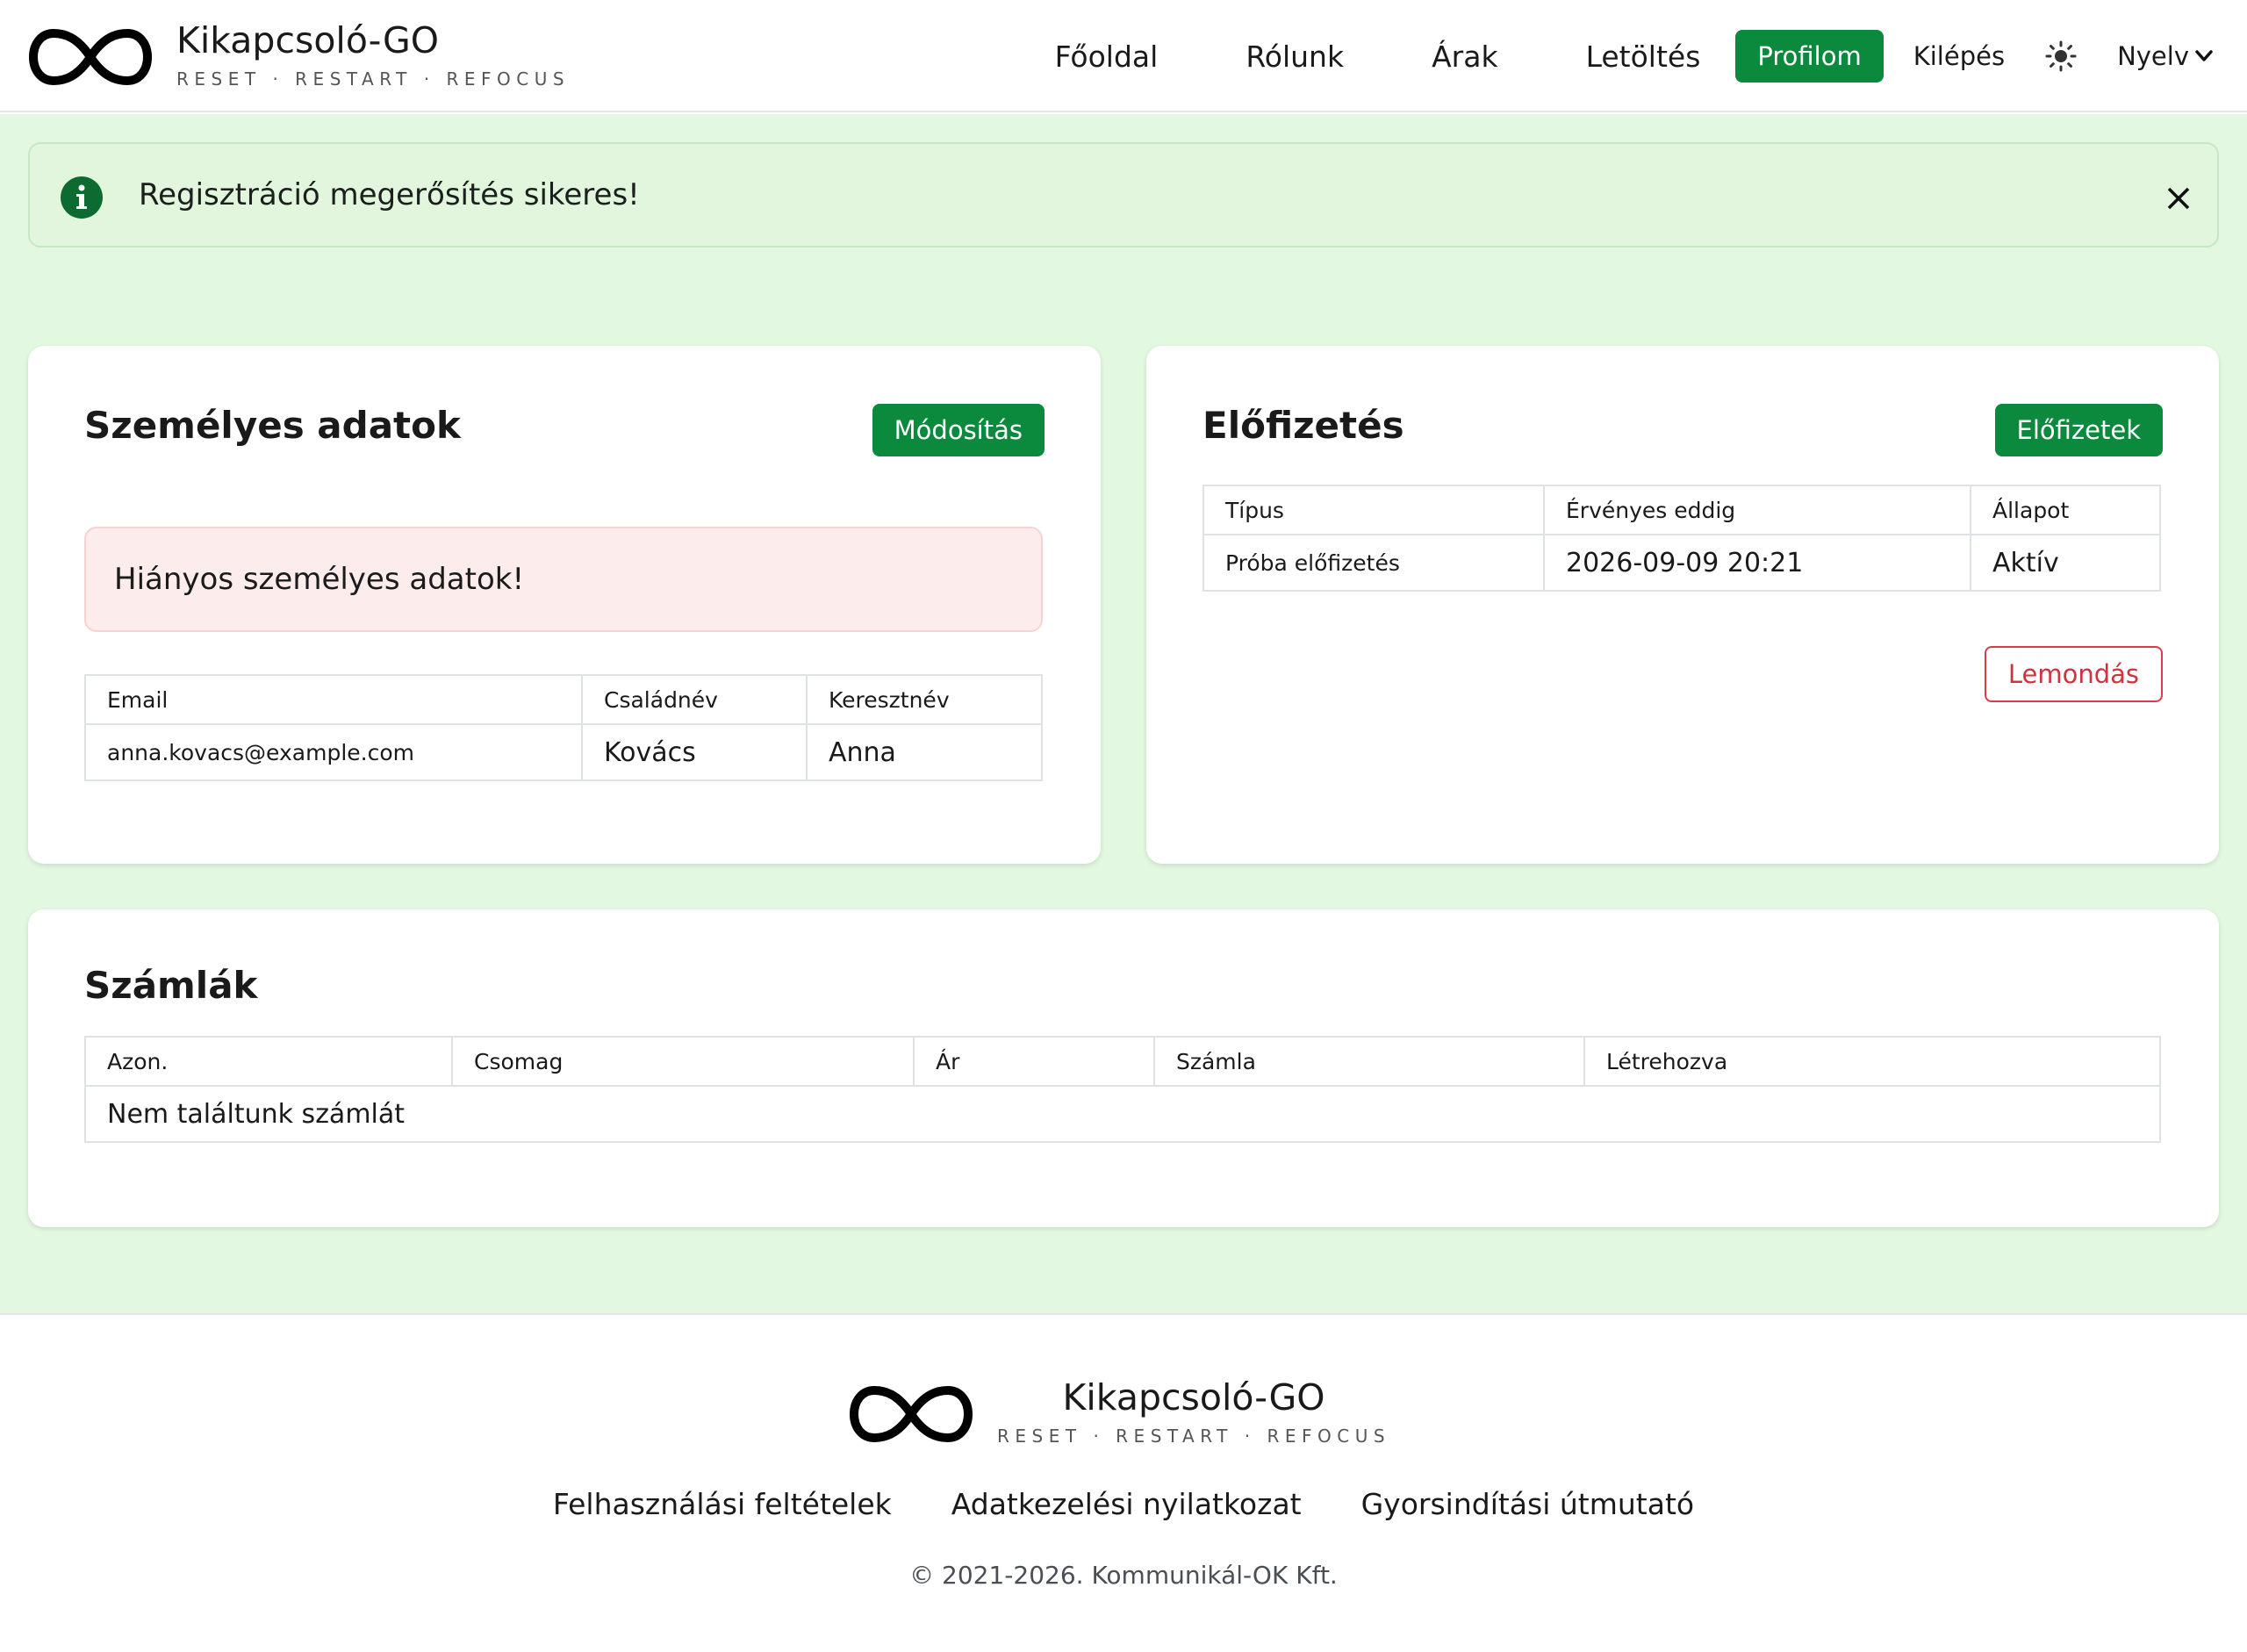  What do you see at coordinates (1757, 510) in the screenshot?
I see `column-header: Érvényes eddig` at bounding box center [1757, 510].